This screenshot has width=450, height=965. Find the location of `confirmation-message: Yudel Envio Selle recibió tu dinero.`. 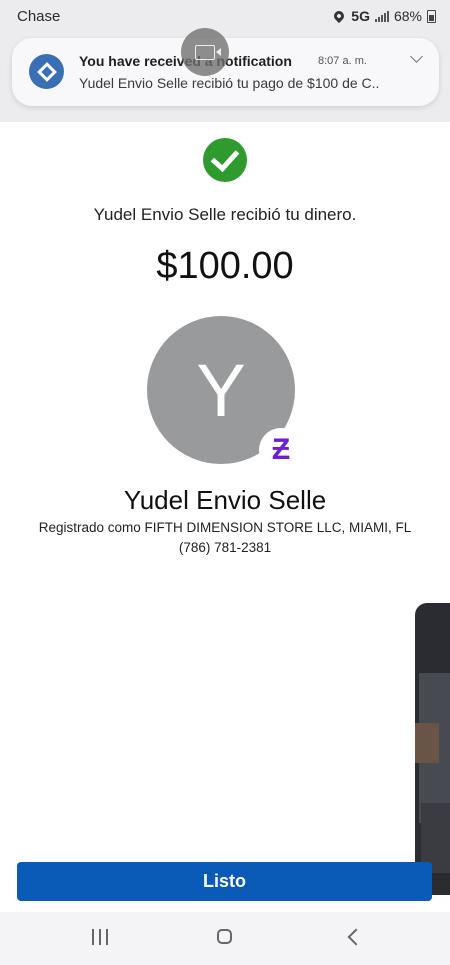

confirmation-message: Yudel Envio Selle recibió tu dinero. is located at coordinates (225, 214).